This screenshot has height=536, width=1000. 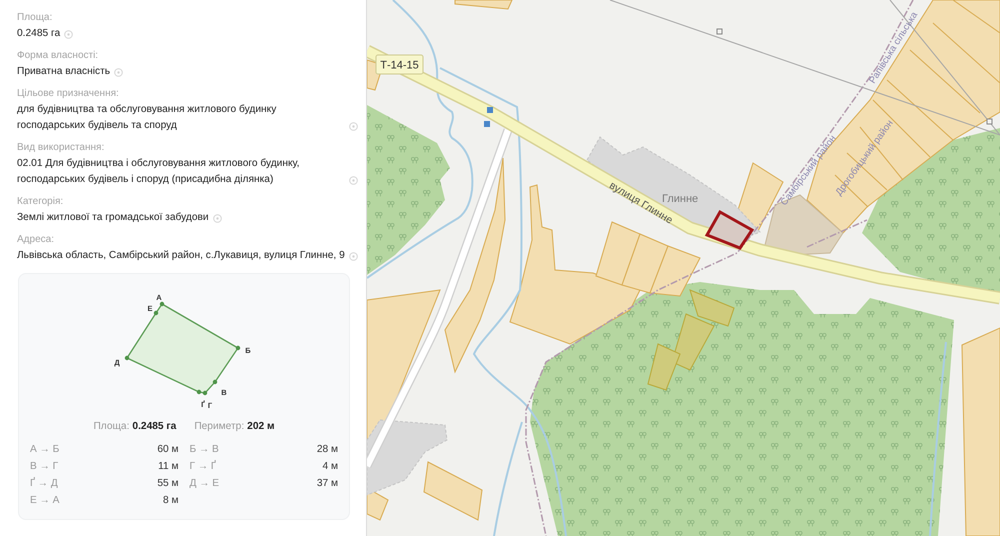 What do you see at coordinates (170, 501) in the screenshot?
I see `segment-length: 8 м` at bounding box center [170, 501].